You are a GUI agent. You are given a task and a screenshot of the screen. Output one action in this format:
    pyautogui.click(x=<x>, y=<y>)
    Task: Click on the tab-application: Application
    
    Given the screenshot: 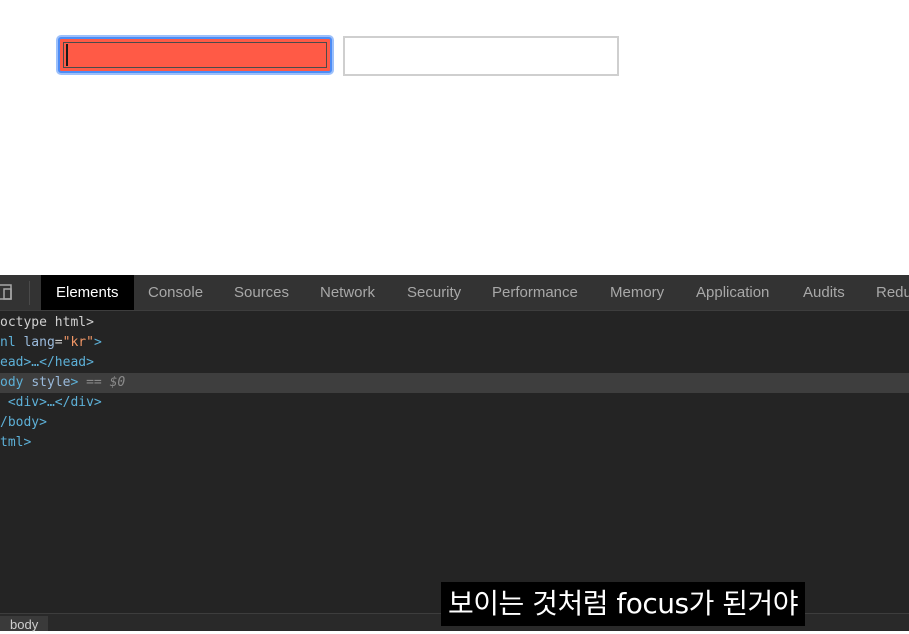 What is the action you would take?
    pyautogui.click(x=732, y=292)
    